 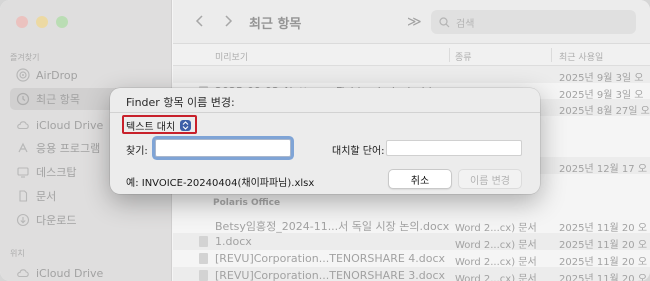 I want to click on sidebar-section-locations: 위치, so click(x=17, y=253).